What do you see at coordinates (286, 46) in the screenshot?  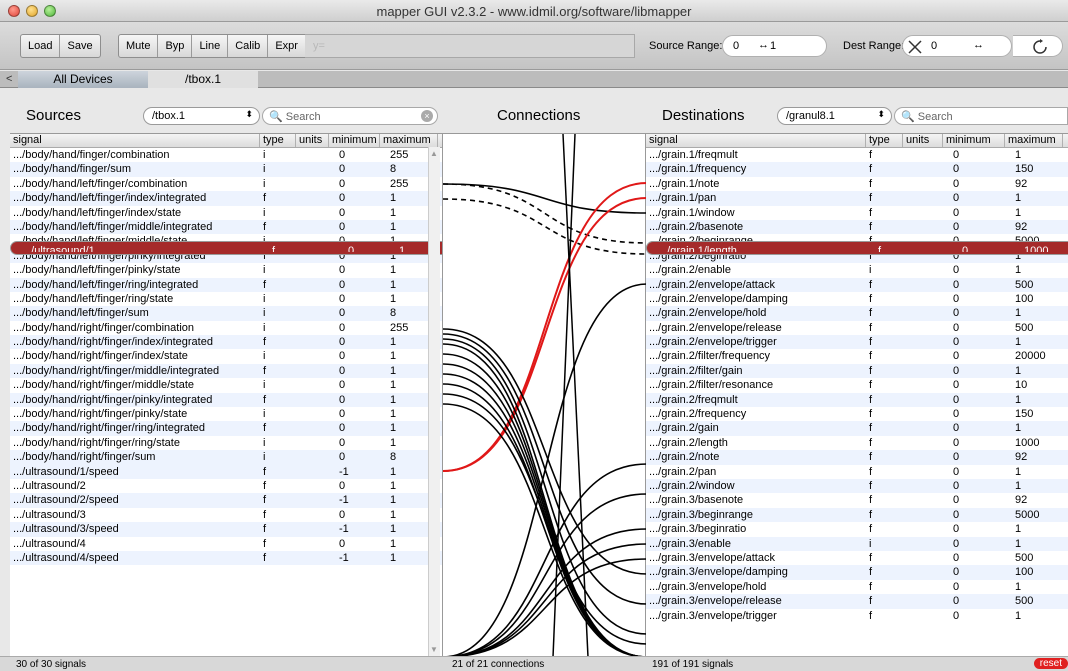 I see `expr-mode-button: Expr` at bounding box center [286, 46].